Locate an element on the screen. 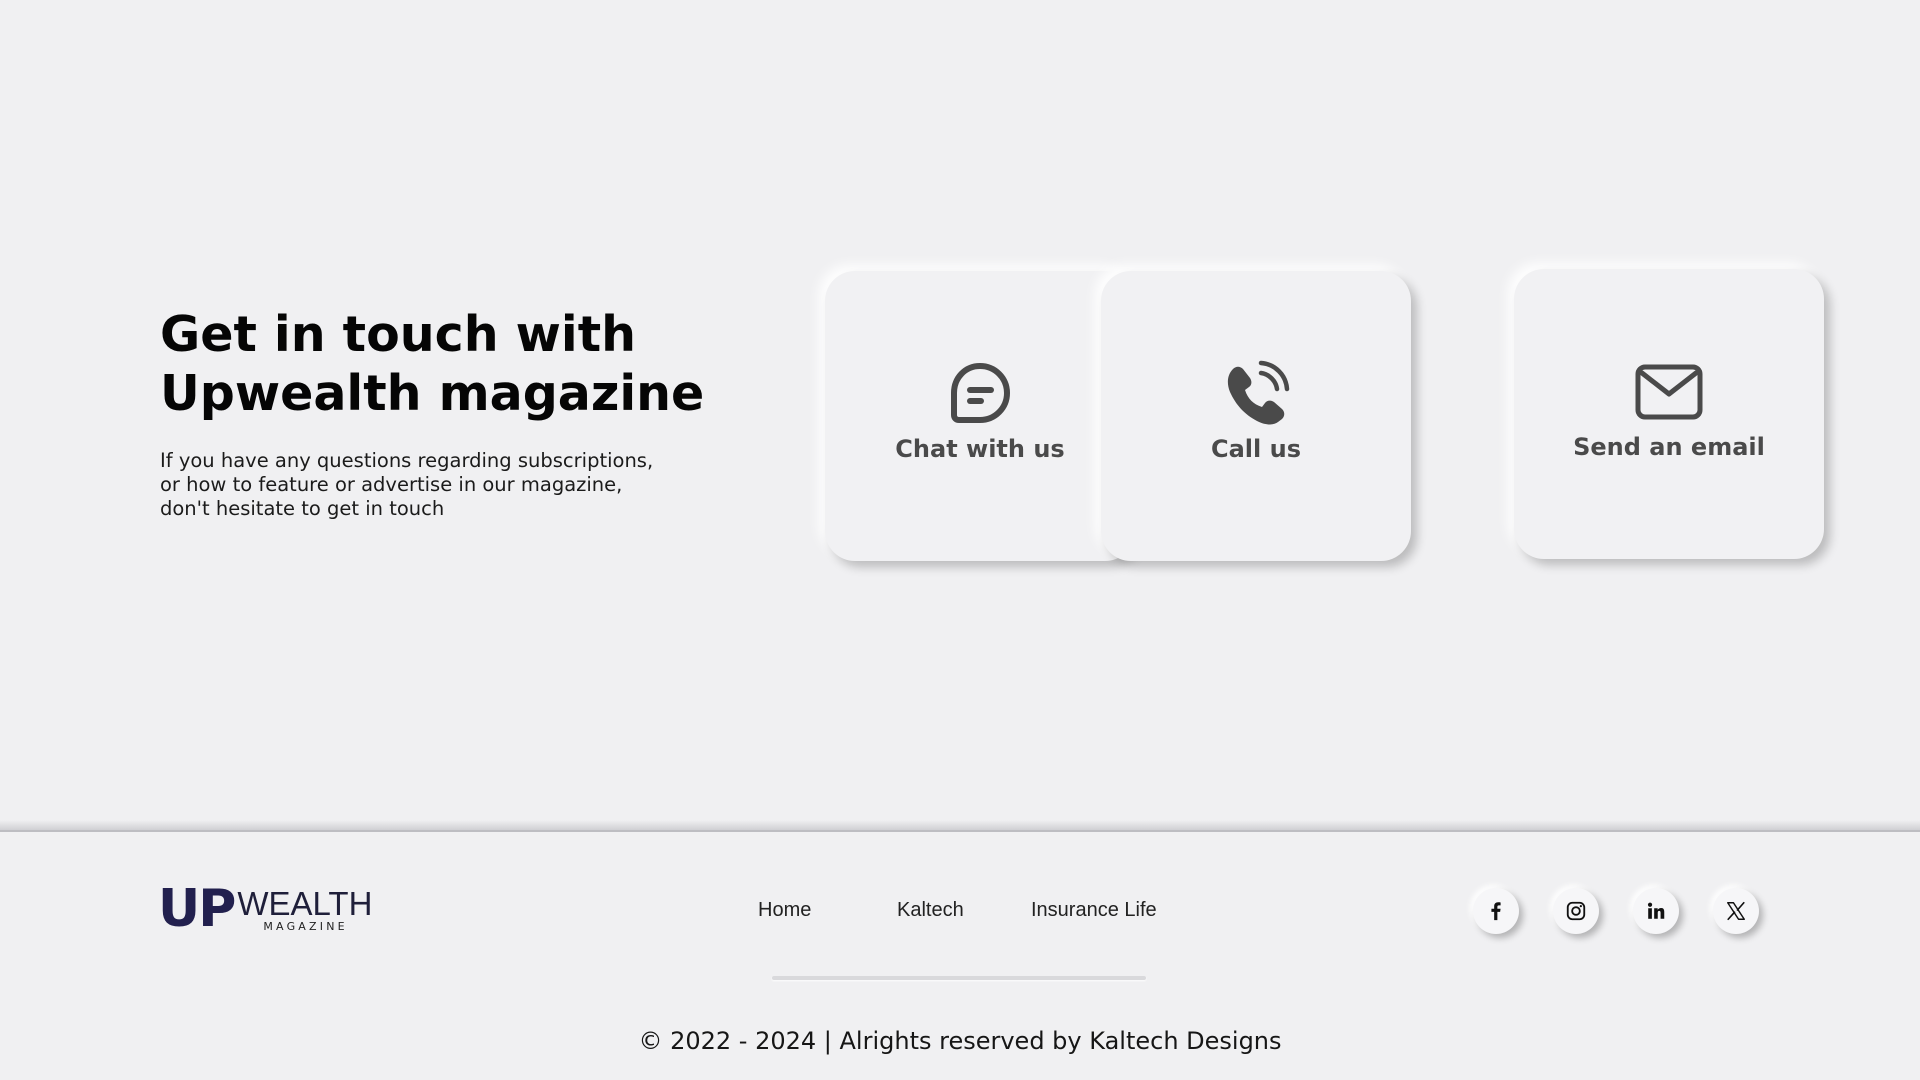  chat-with-us-card: Chat with us is located at coordinates (980, 416).